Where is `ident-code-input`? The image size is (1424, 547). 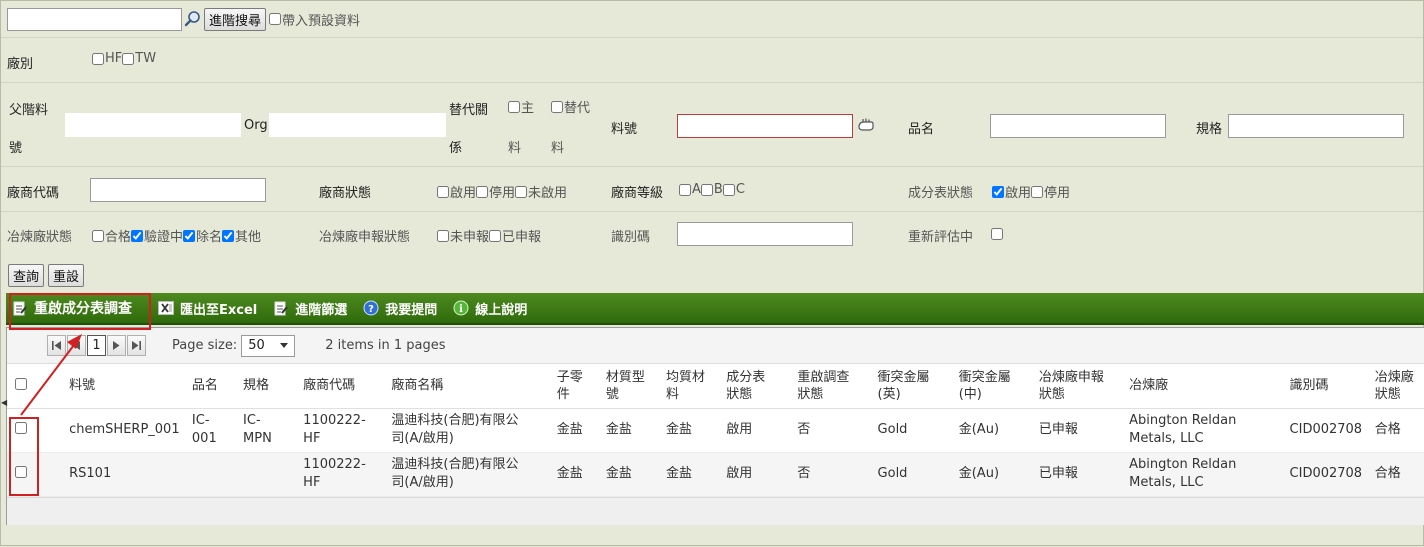 ident-code-input is located at coordinates (765, 234).